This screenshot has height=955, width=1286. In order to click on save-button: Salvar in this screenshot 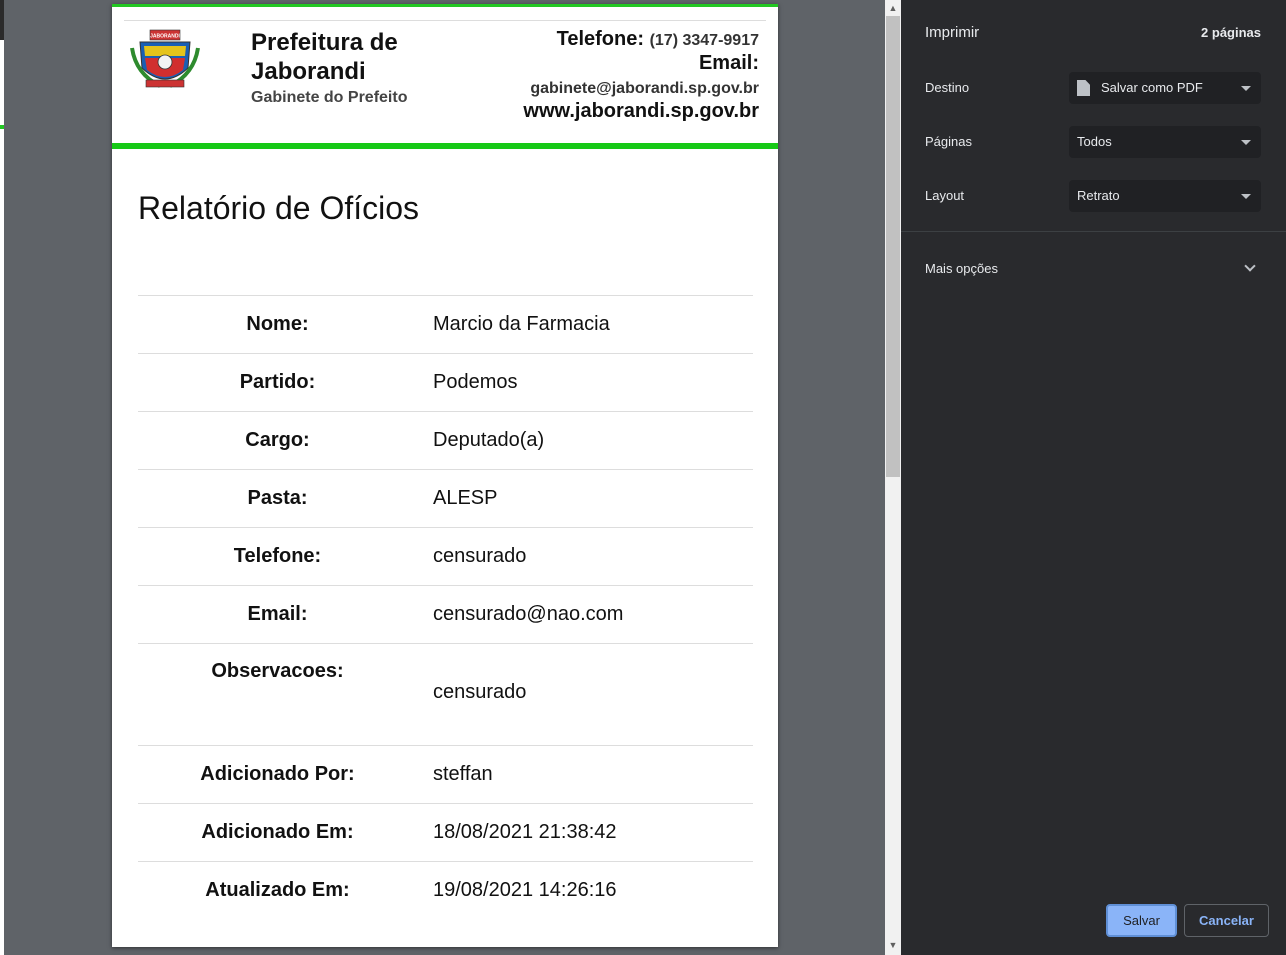, I will do `click(1141, 920)`.